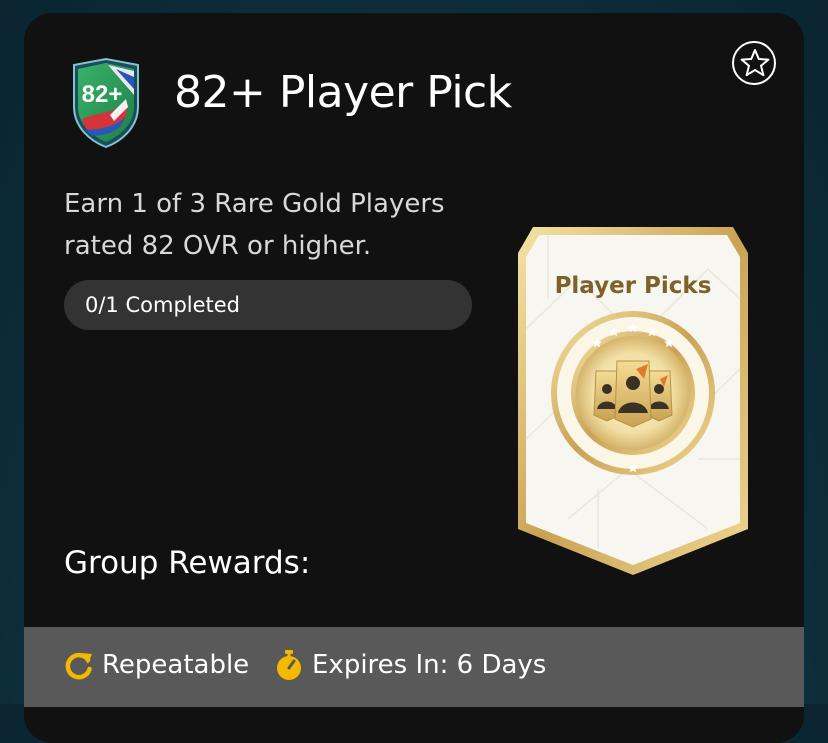 Image resolution: width=828 pixels, height=743 pixels. What do you see at coordinates (343, 92) in the screenshot?
I see `objective-title: 82+ Player Pick` at bounding box center [343, 92].